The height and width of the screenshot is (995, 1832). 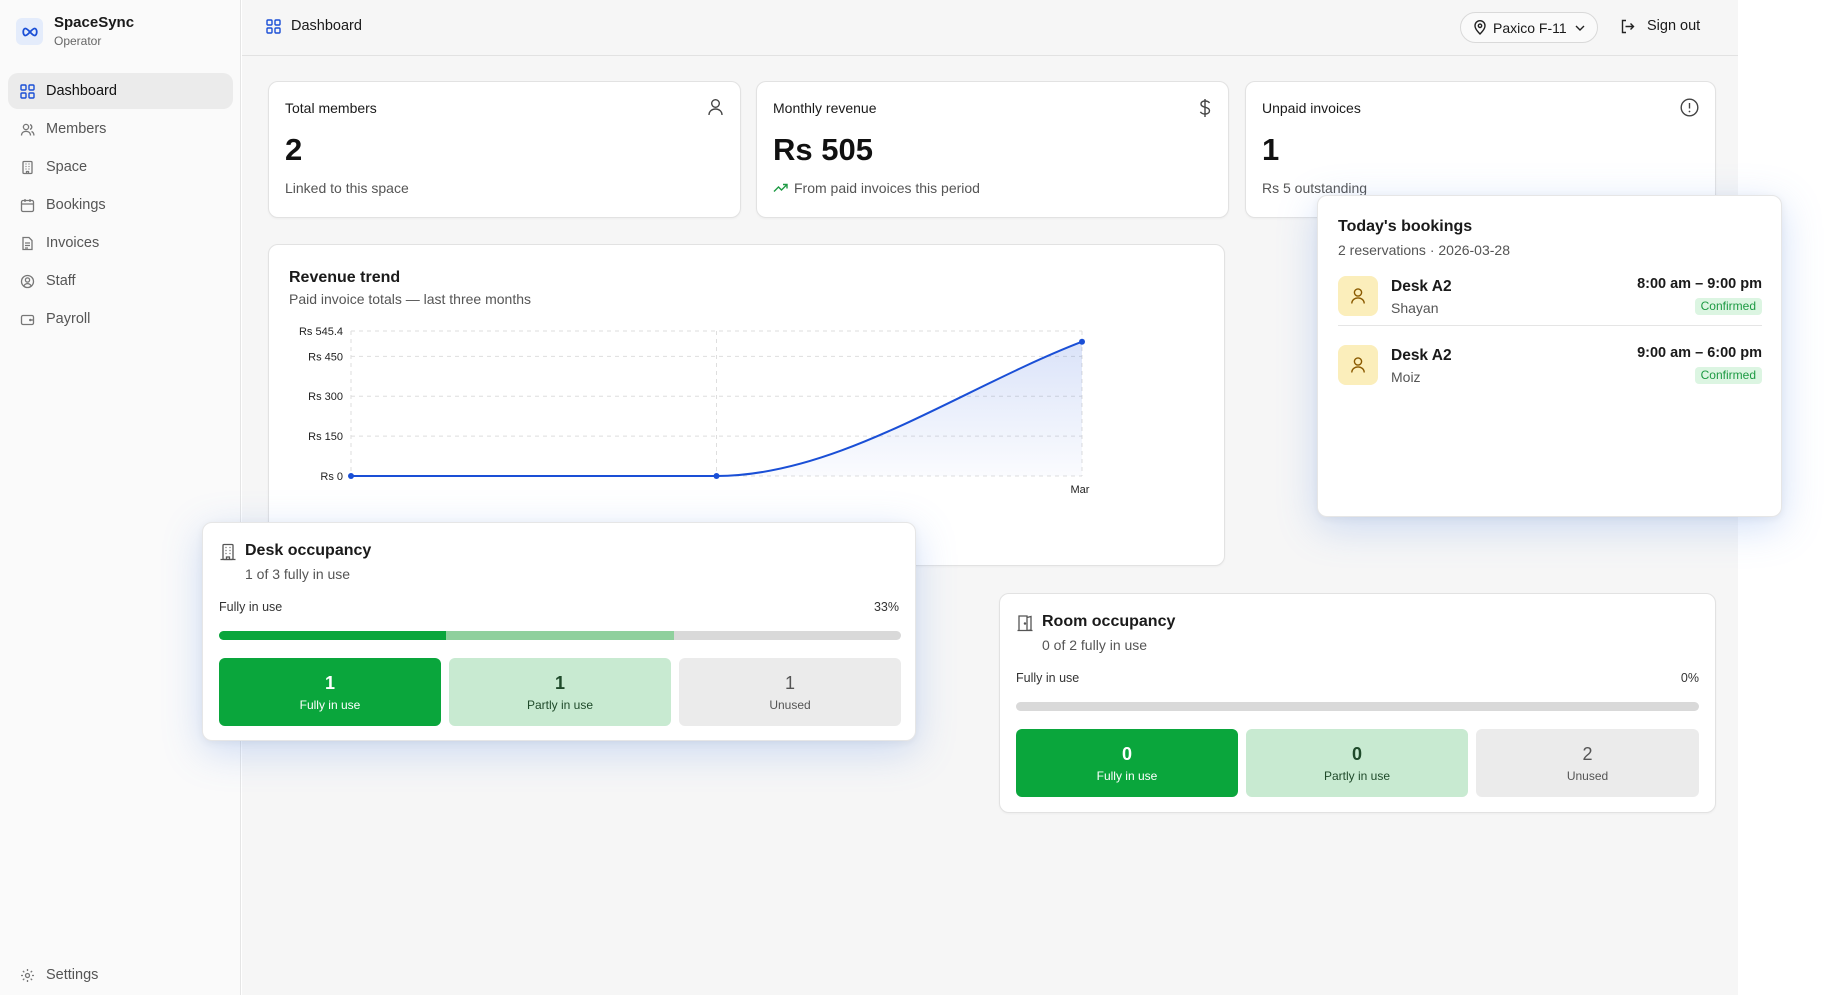 I want to click on stat-subtext: From paid invoices this period, so click(x=876, y=188).